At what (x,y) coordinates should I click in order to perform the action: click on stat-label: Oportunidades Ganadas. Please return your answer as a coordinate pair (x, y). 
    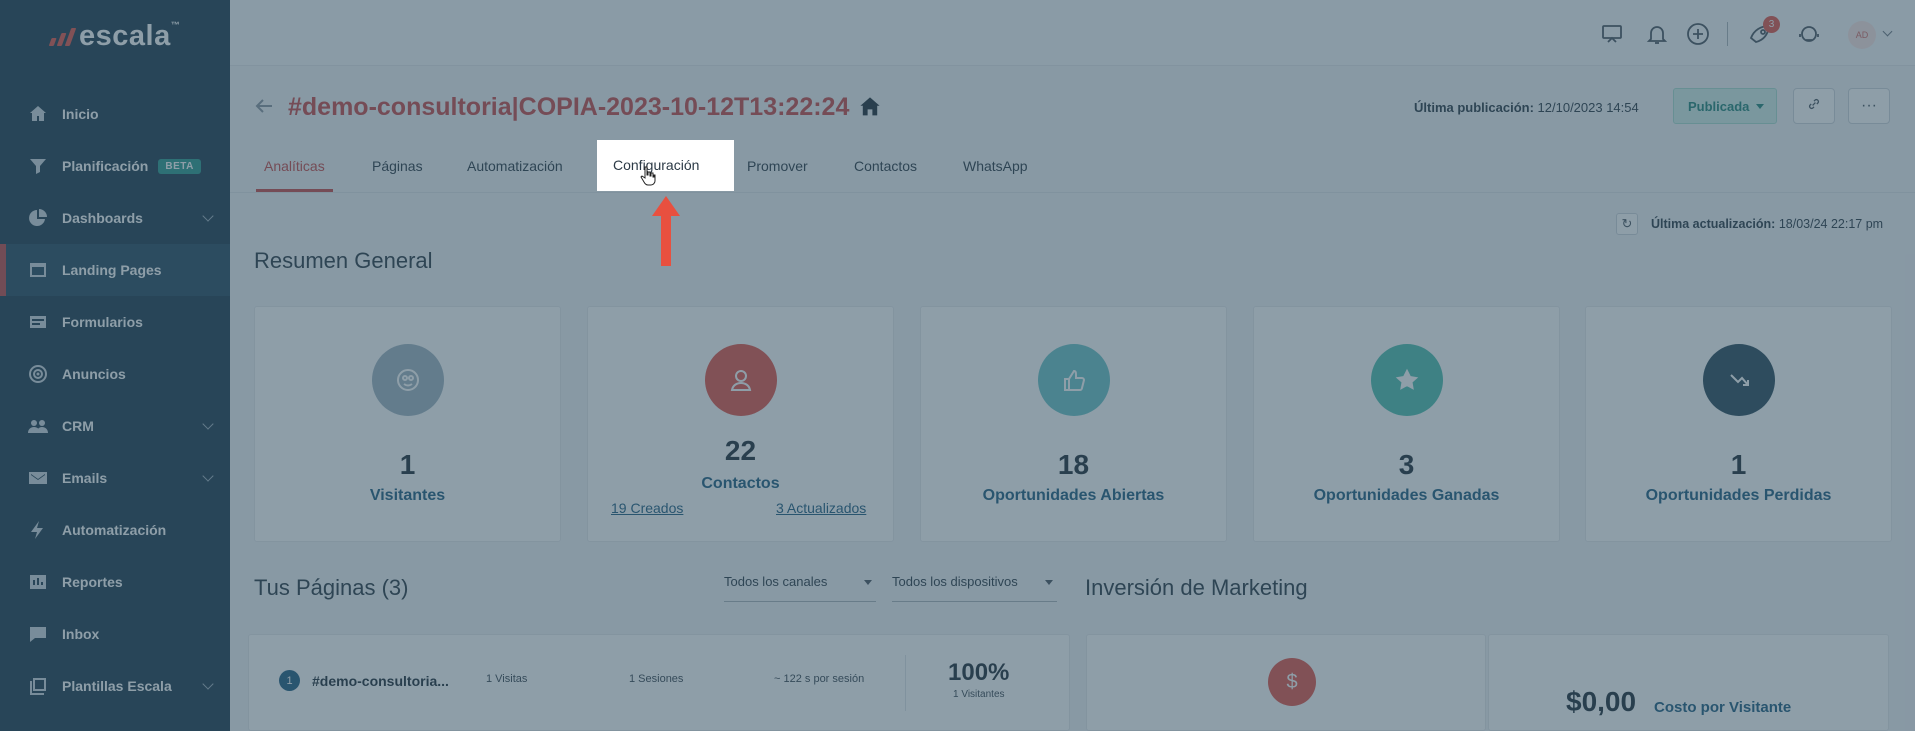
    Looking at the image, I should click on (1406, 495).